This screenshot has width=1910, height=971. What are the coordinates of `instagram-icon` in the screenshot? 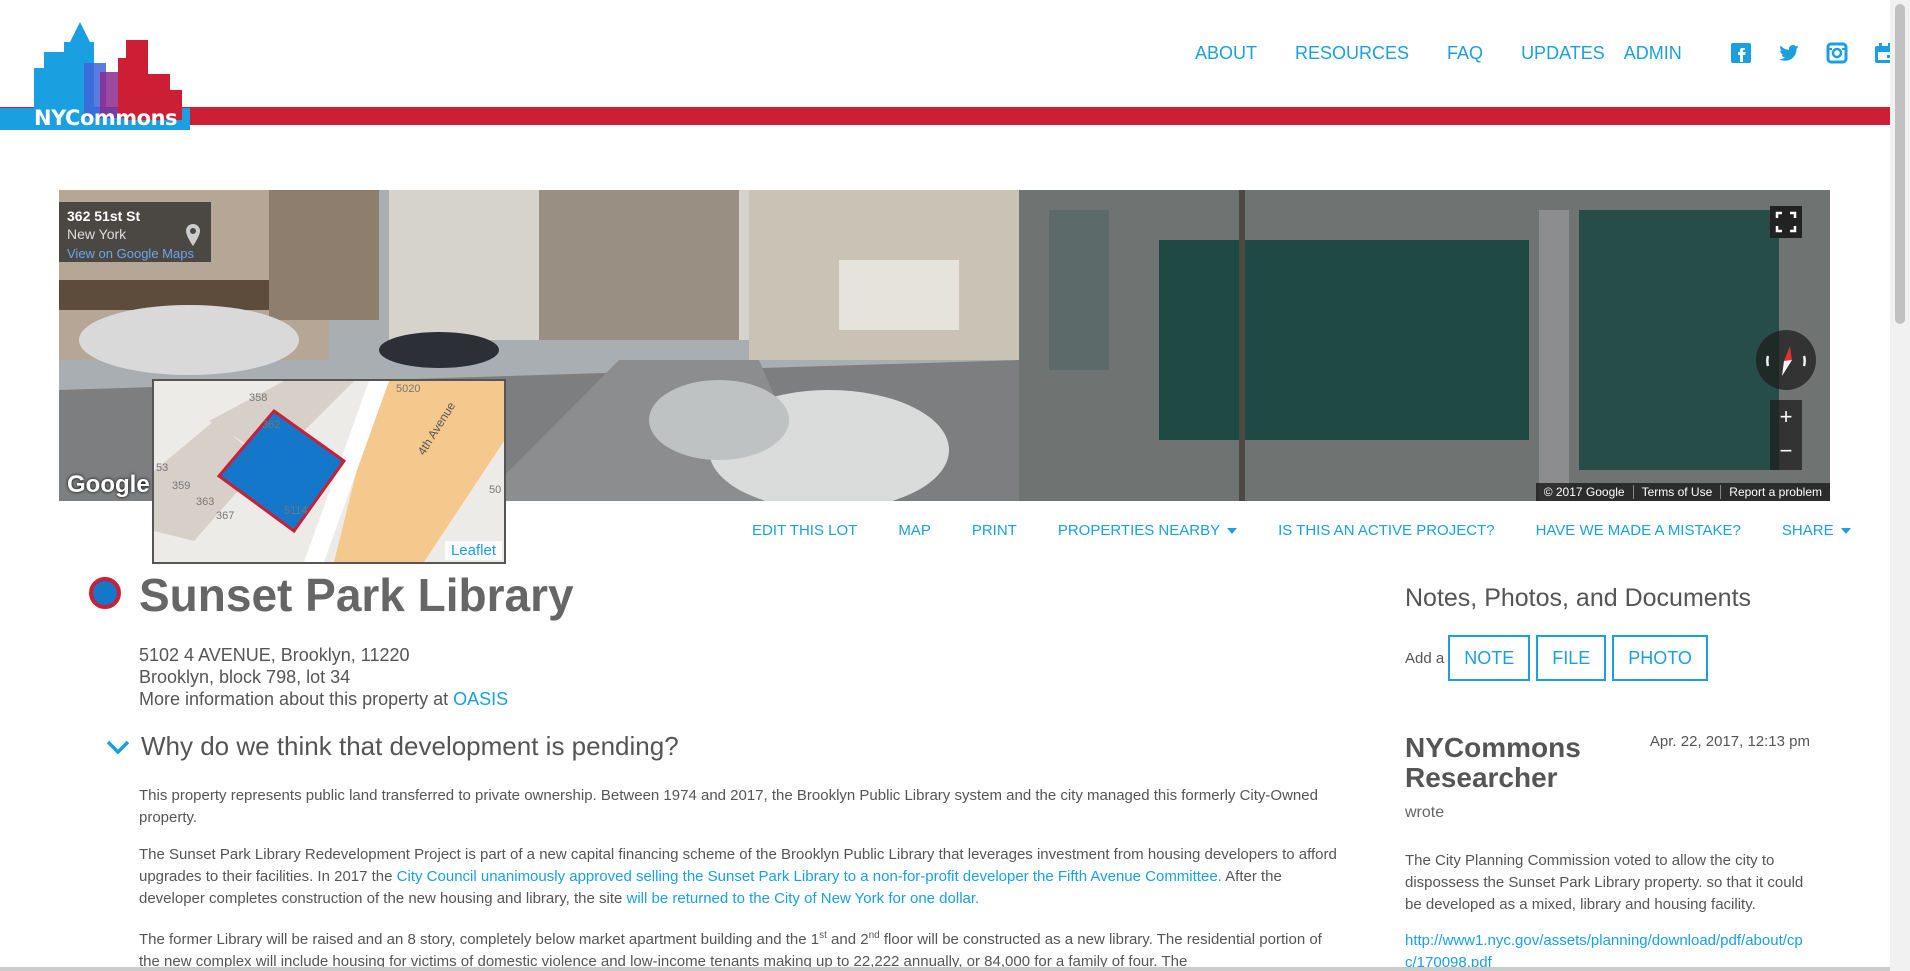 It's located at (1837, 53).